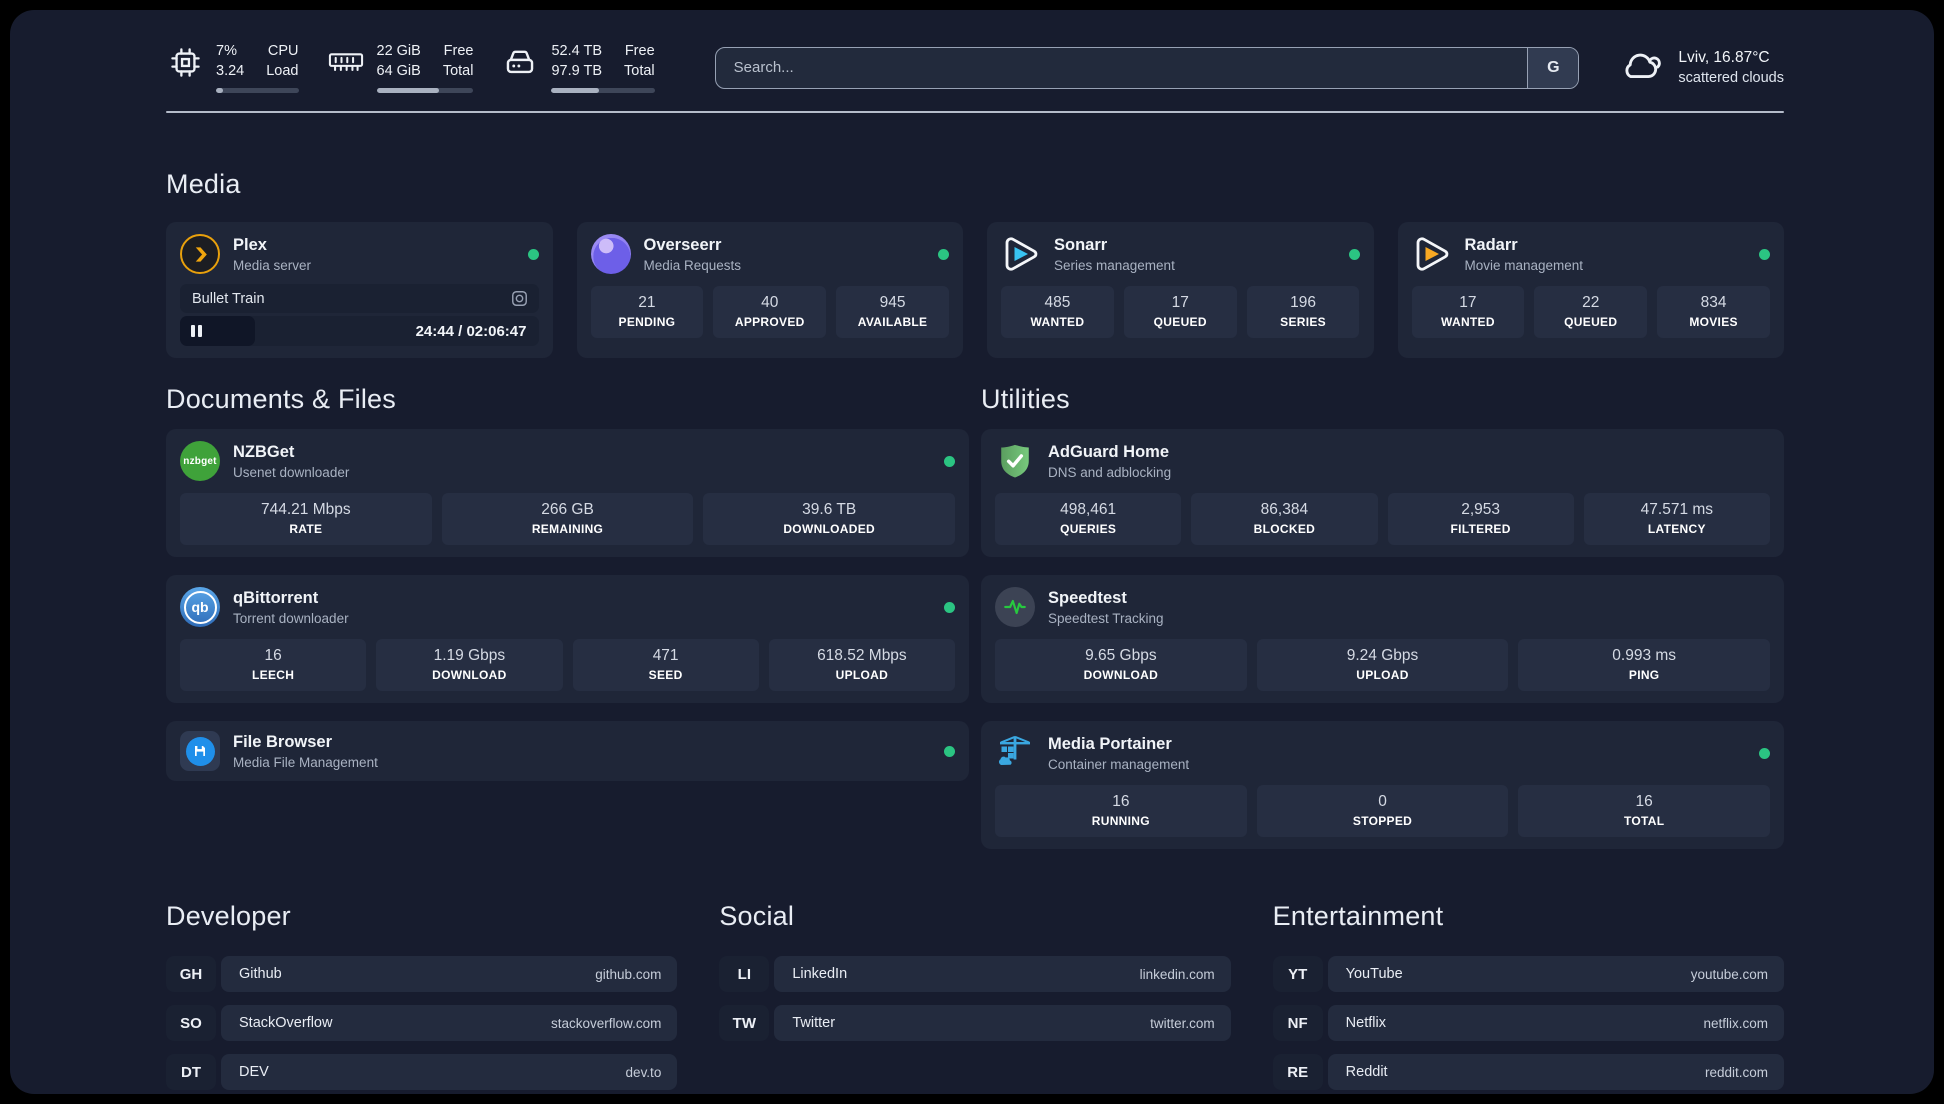 Image resolution: width=1944 pixels, height=1104 pixels. What do you see at coordinates (682, 244) in the screenshot?
I see `app-name: Overseerr` at bounding box center [682, 244].